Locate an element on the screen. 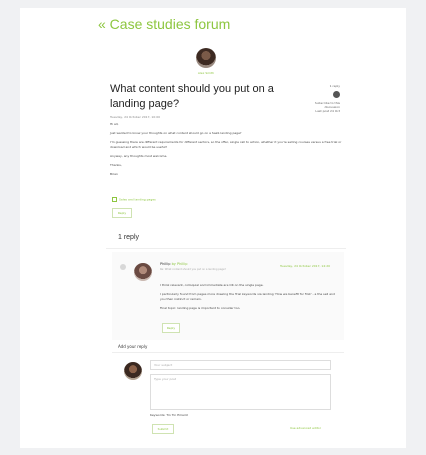 The width and height of the screenshot is (426, 455). post-date: Tuesday, 24 October 2017, 10:00 is located at coordinates (135, 117).